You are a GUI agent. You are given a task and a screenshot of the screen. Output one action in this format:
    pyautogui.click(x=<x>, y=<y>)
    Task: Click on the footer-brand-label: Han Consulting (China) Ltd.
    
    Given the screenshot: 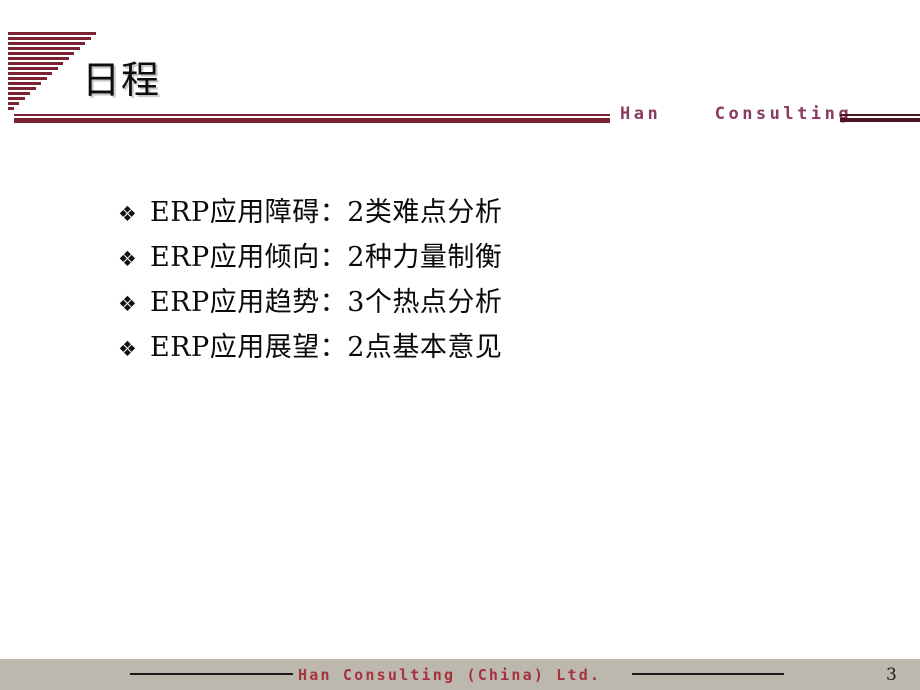 What is the action you would take?
    pyautogui.click(x=450, y=675)
    